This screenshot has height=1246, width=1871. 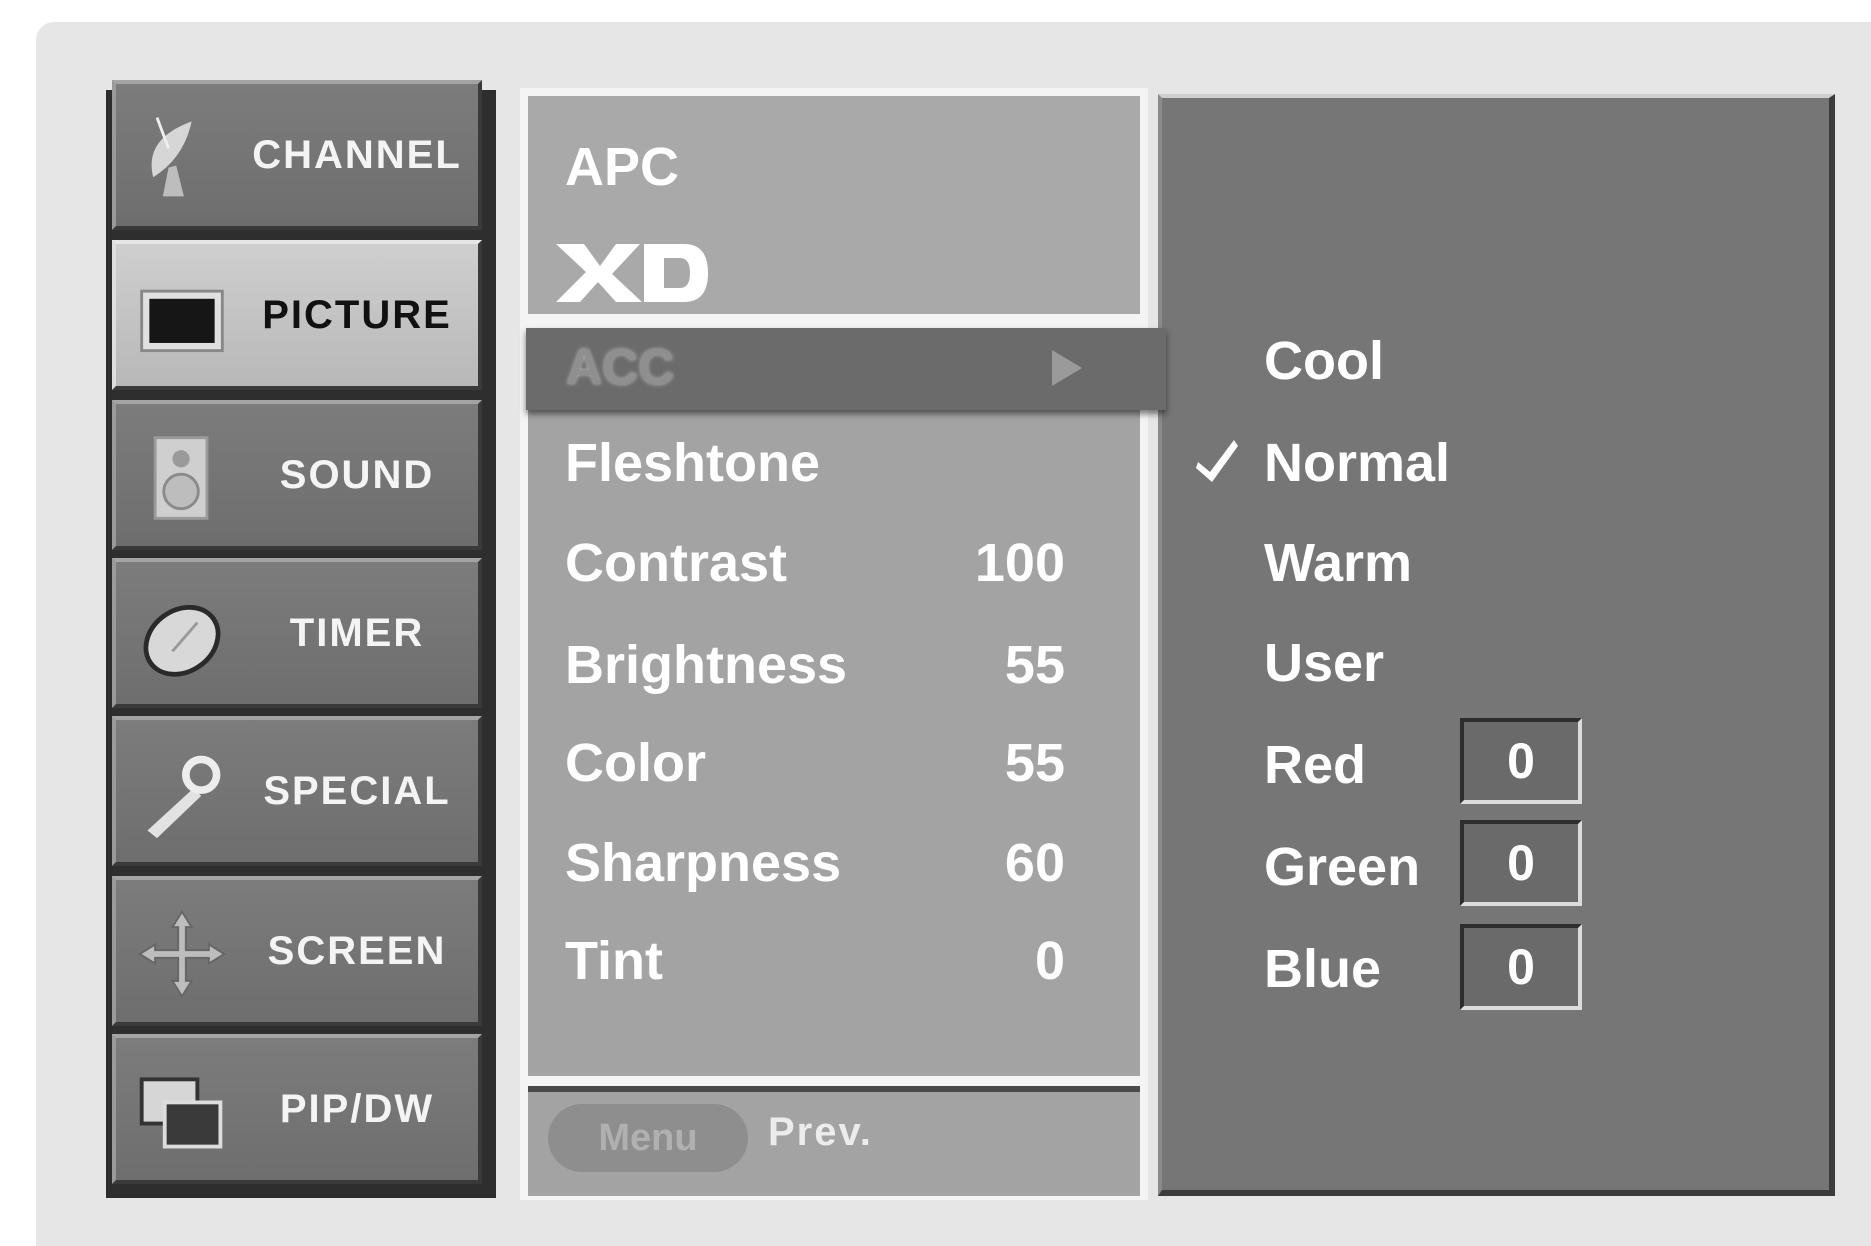 What do you see at coordinates (182, 636) in the screenshot?
I see `clock-icon` at bounding box center [182, 636].